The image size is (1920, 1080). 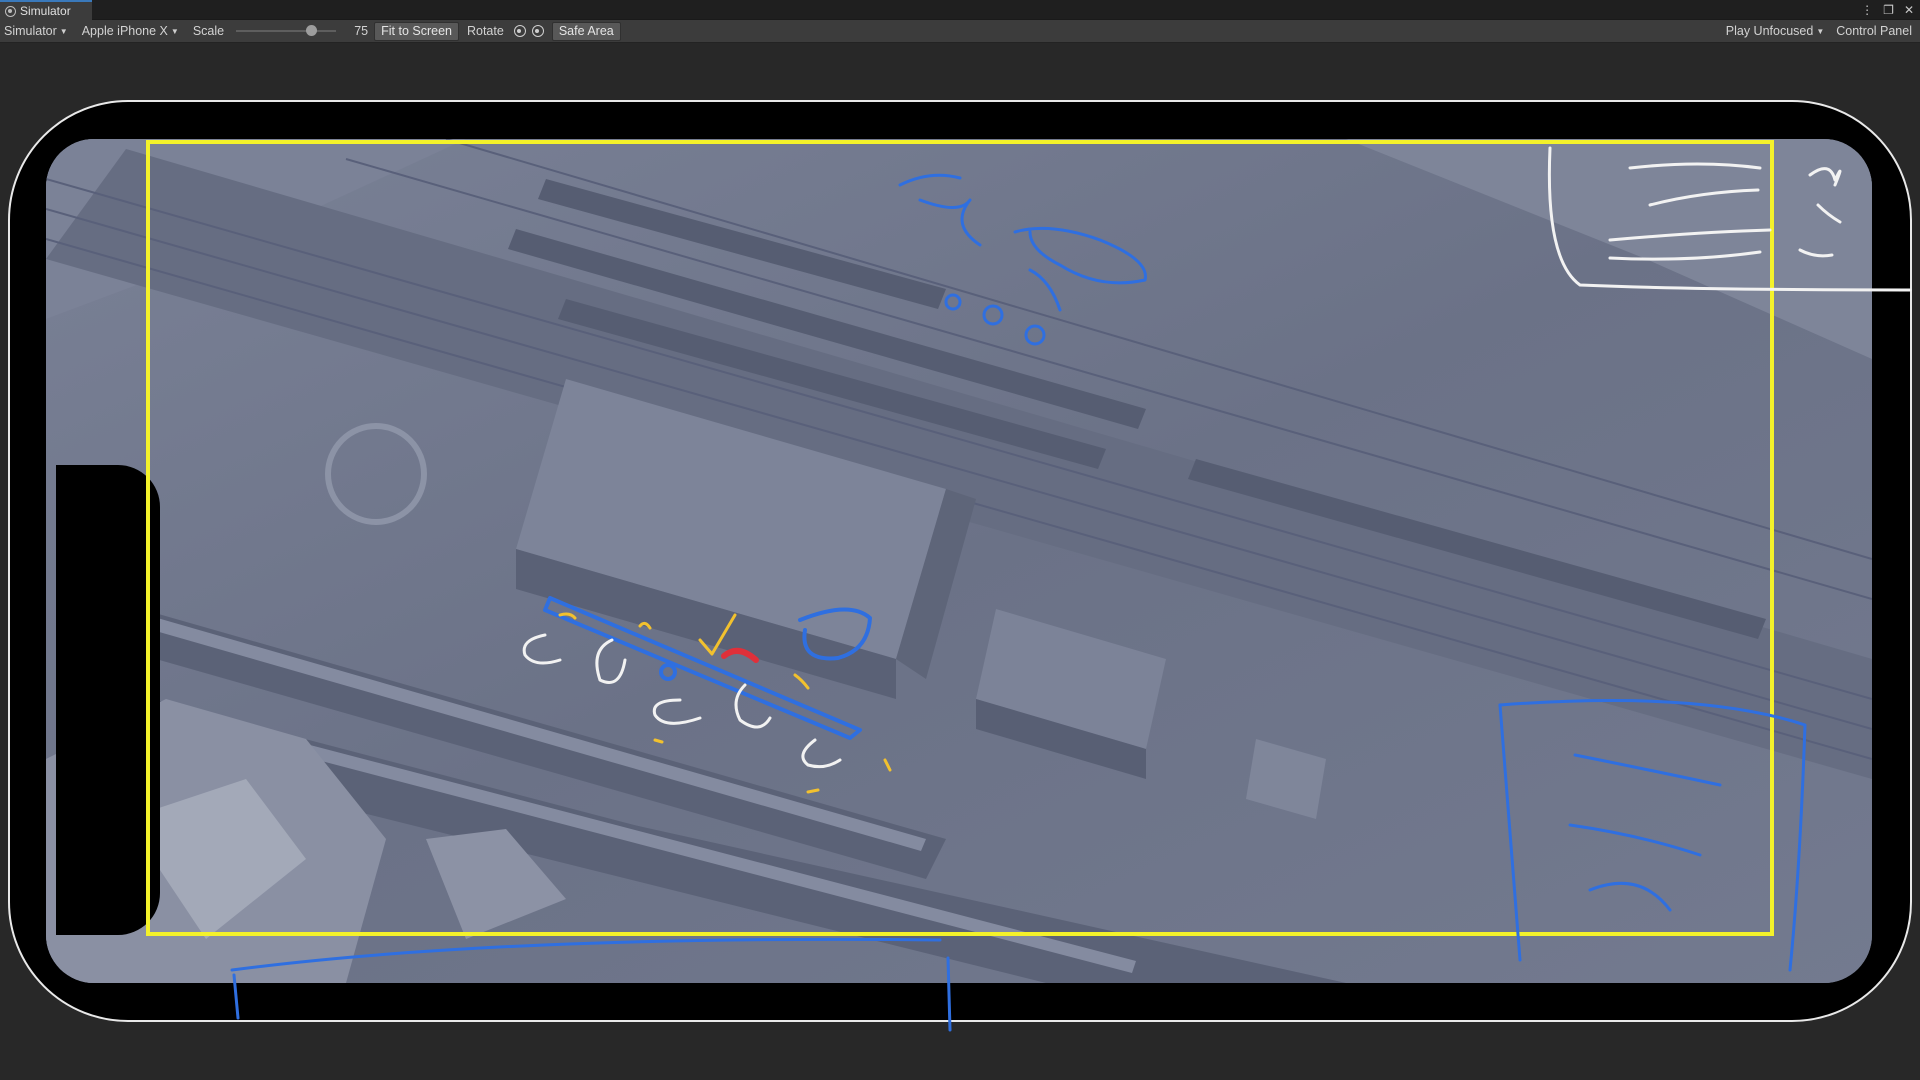 I want to click on window-title-bar: Simulator ⋮ ❐ ✕, so click(x=960, y=10).